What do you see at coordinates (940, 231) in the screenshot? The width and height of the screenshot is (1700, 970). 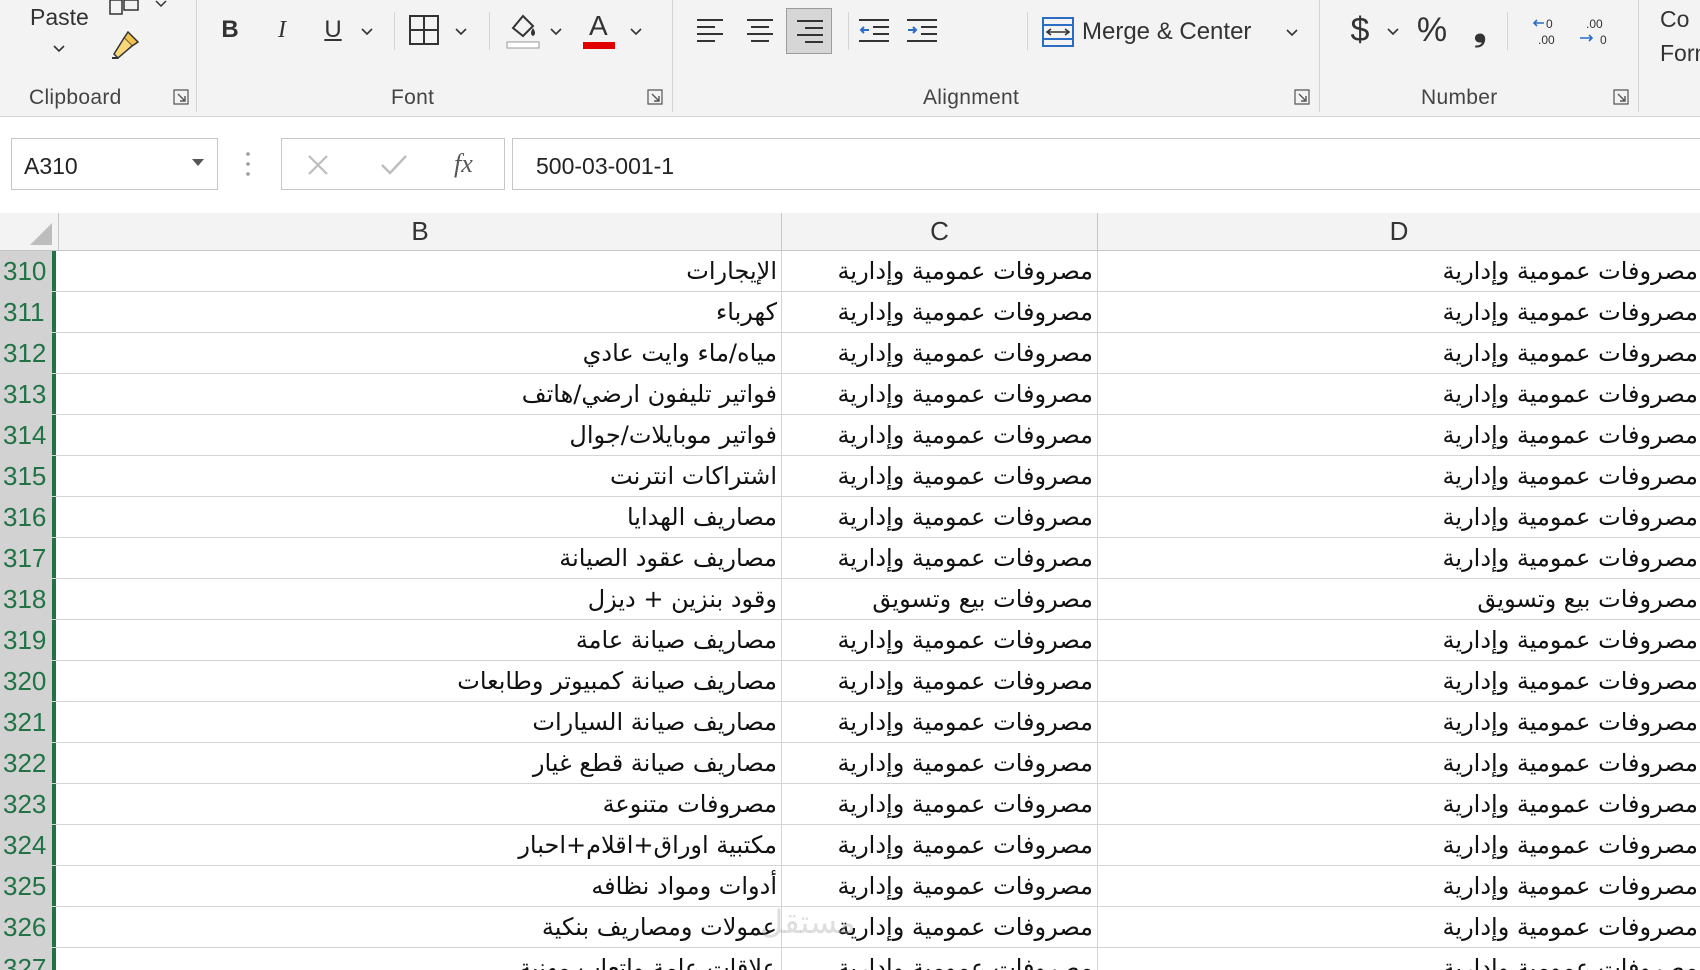 I see `column-header-c: C` at bounding box center [940, 231].